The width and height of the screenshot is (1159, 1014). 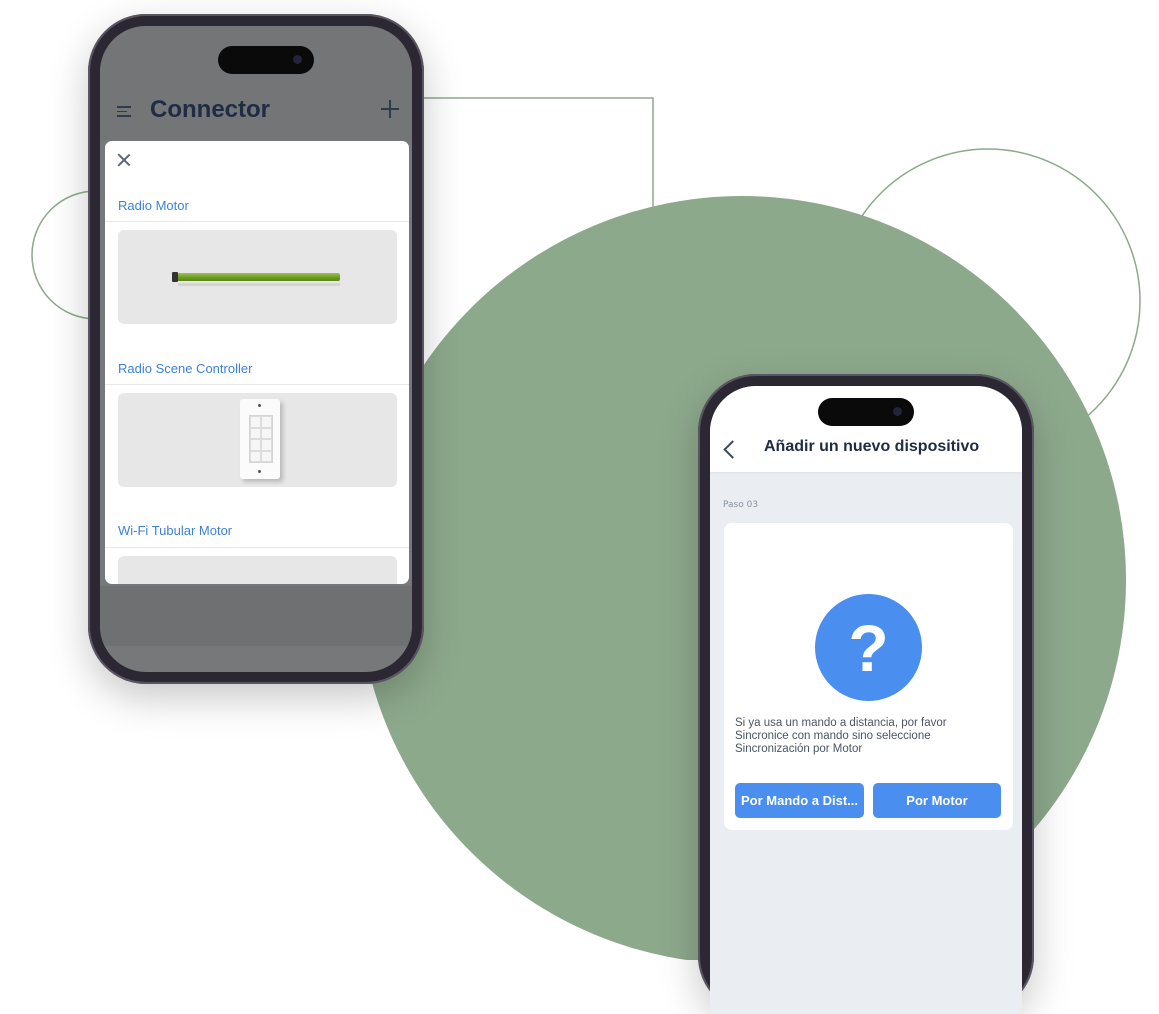 What do you see at coordinates (937, 800) in the screenshot?
I see `motor-sync-button: Por Motor` at bounding box center [937, 800].